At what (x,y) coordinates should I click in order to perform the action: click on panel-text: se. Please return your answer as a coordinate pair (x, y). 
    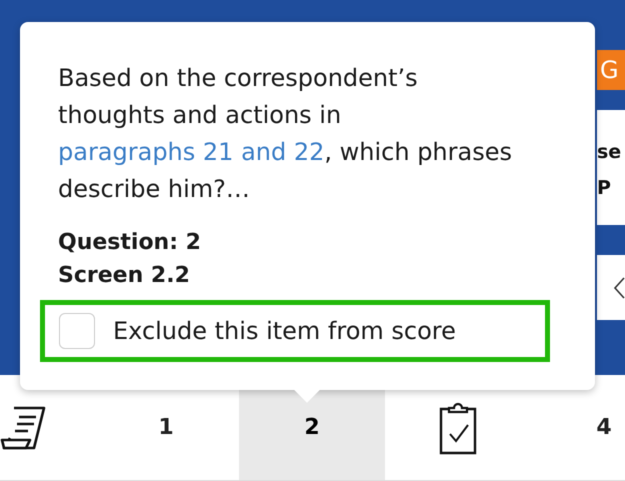
    Looking at the image, I should click on (609, 152).